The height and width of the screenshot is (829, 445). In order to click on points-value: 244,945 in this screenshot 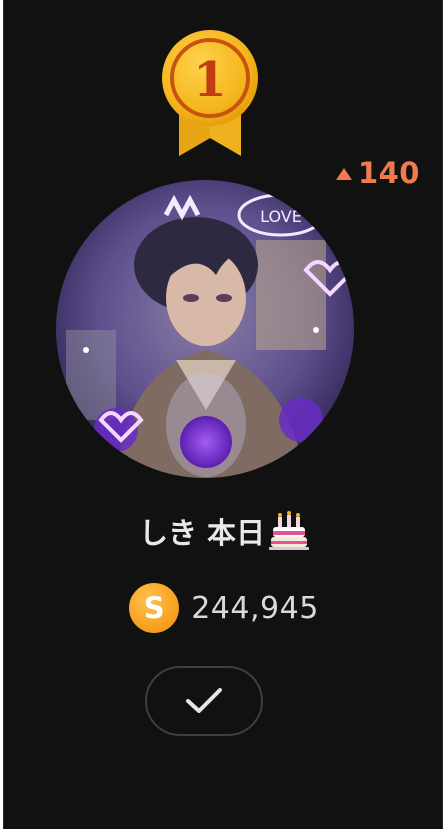, I will do `click(255, 608)`.